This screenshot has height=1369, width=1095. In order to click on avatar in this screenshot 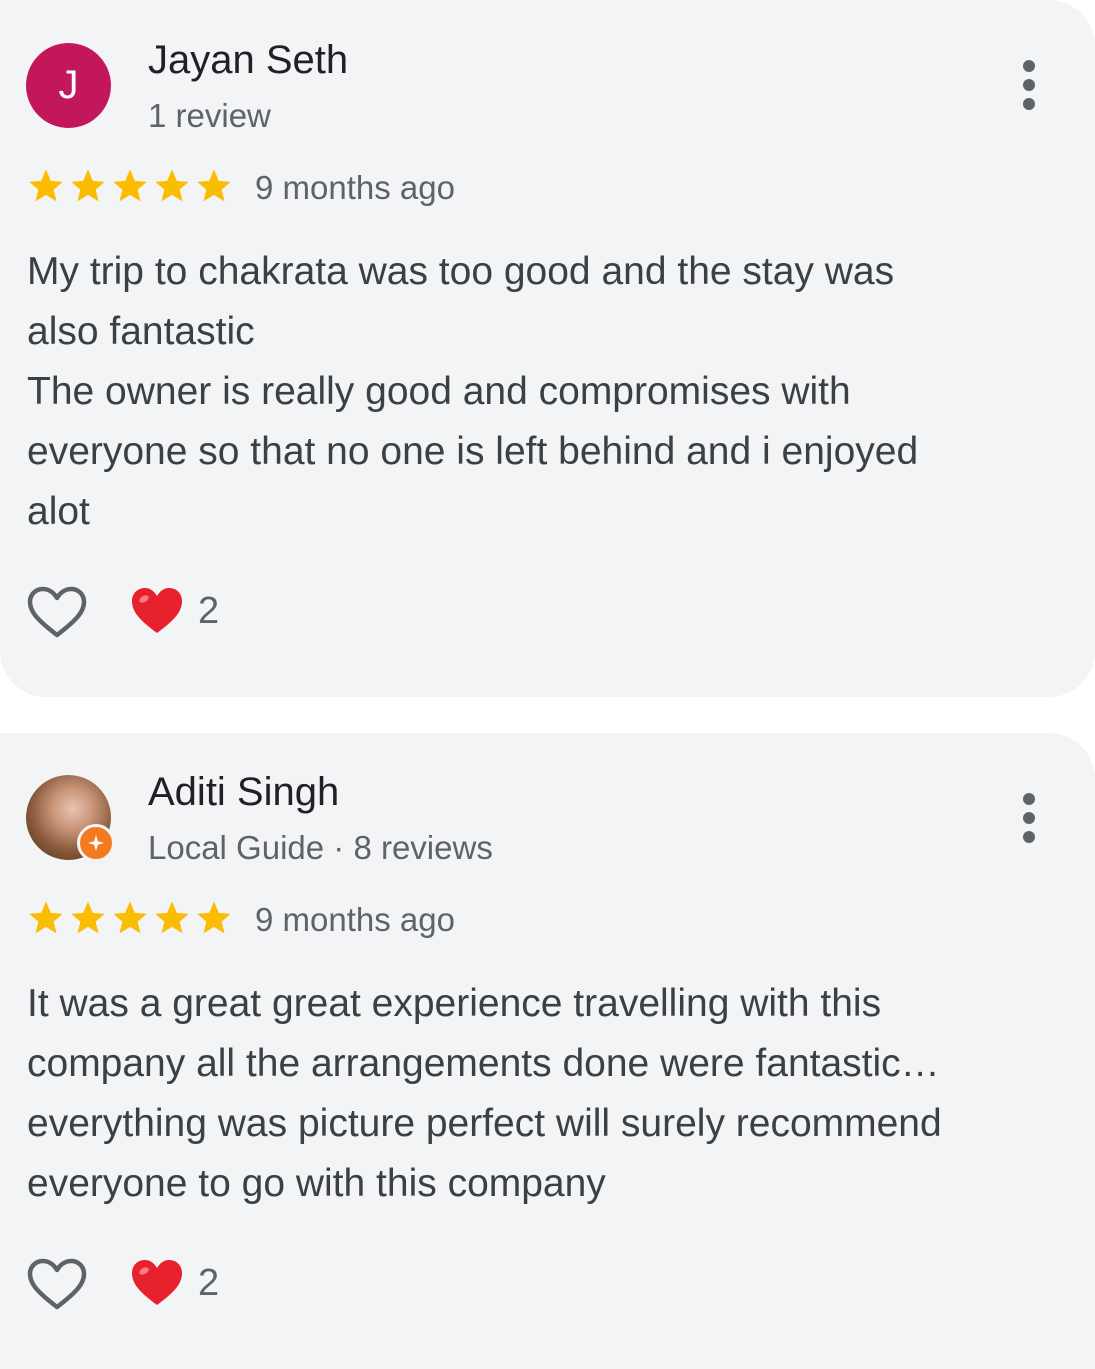, I will do `click(70, 818)`.